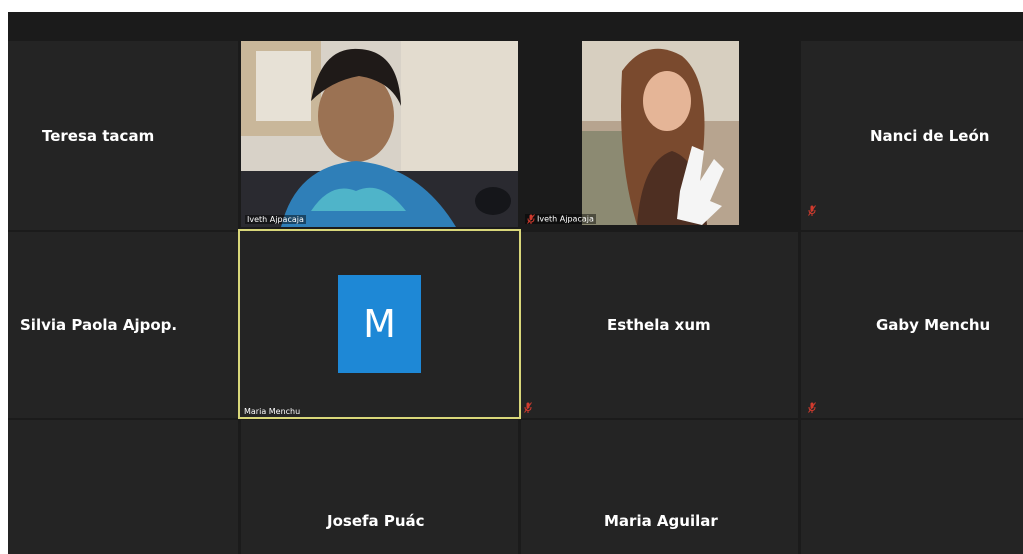 Image resolution: width=1023 pixels, height=554 pixels. Describe the element at coordinates (661, 521) in the screenshot. I see `participant-name: Maria Aguilar` at that location.